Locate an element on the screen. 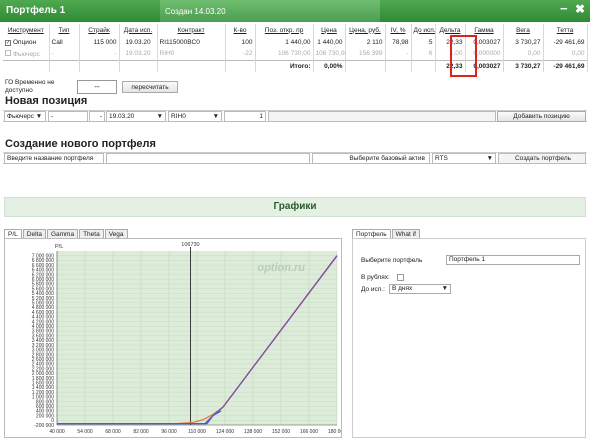 The height and width of the screenshot is (441, 590). col-header: Страйк is located at coordinates (99, 30).